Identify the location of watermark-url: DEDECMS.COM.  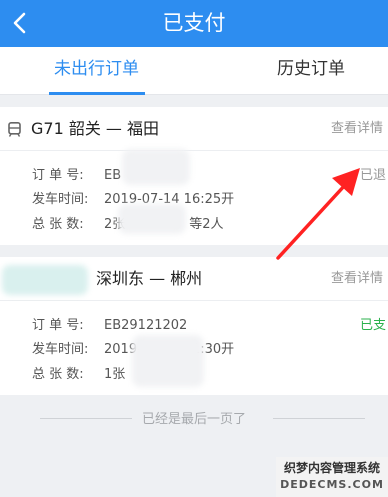
(332, 484).